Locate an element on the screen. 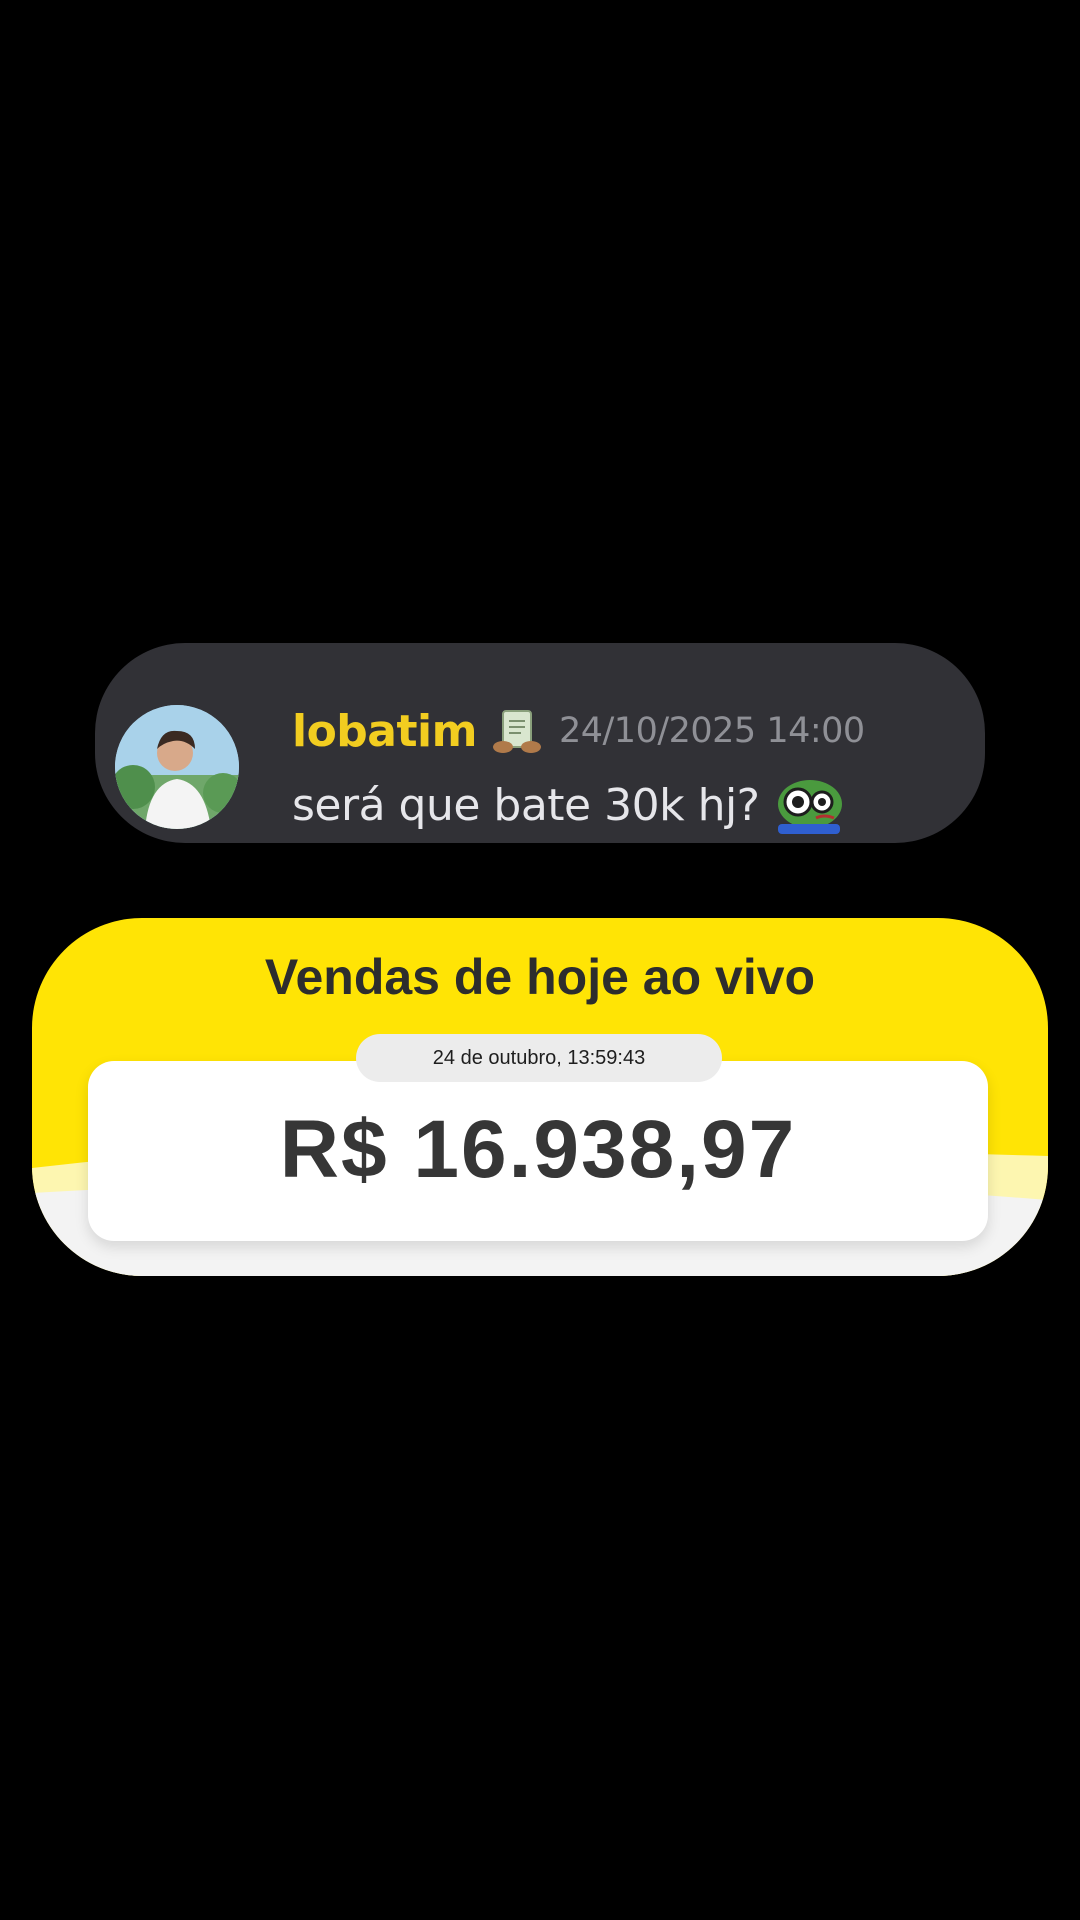 The image size is (1080, 1920). avatar is located at coordinates (177, 767).